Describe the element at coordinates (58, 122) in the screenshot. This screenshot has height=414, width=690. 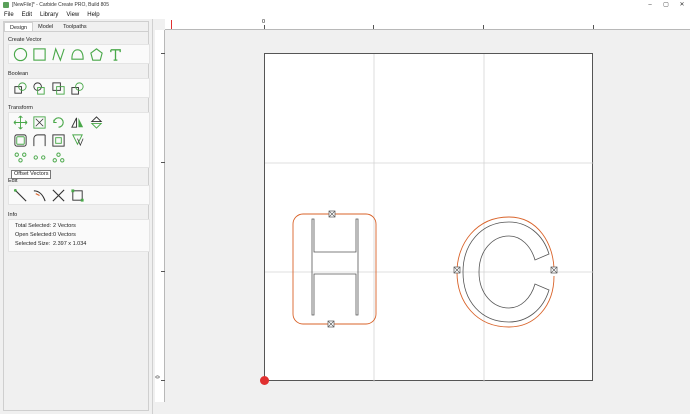
I see `rotate-icon` at that location.